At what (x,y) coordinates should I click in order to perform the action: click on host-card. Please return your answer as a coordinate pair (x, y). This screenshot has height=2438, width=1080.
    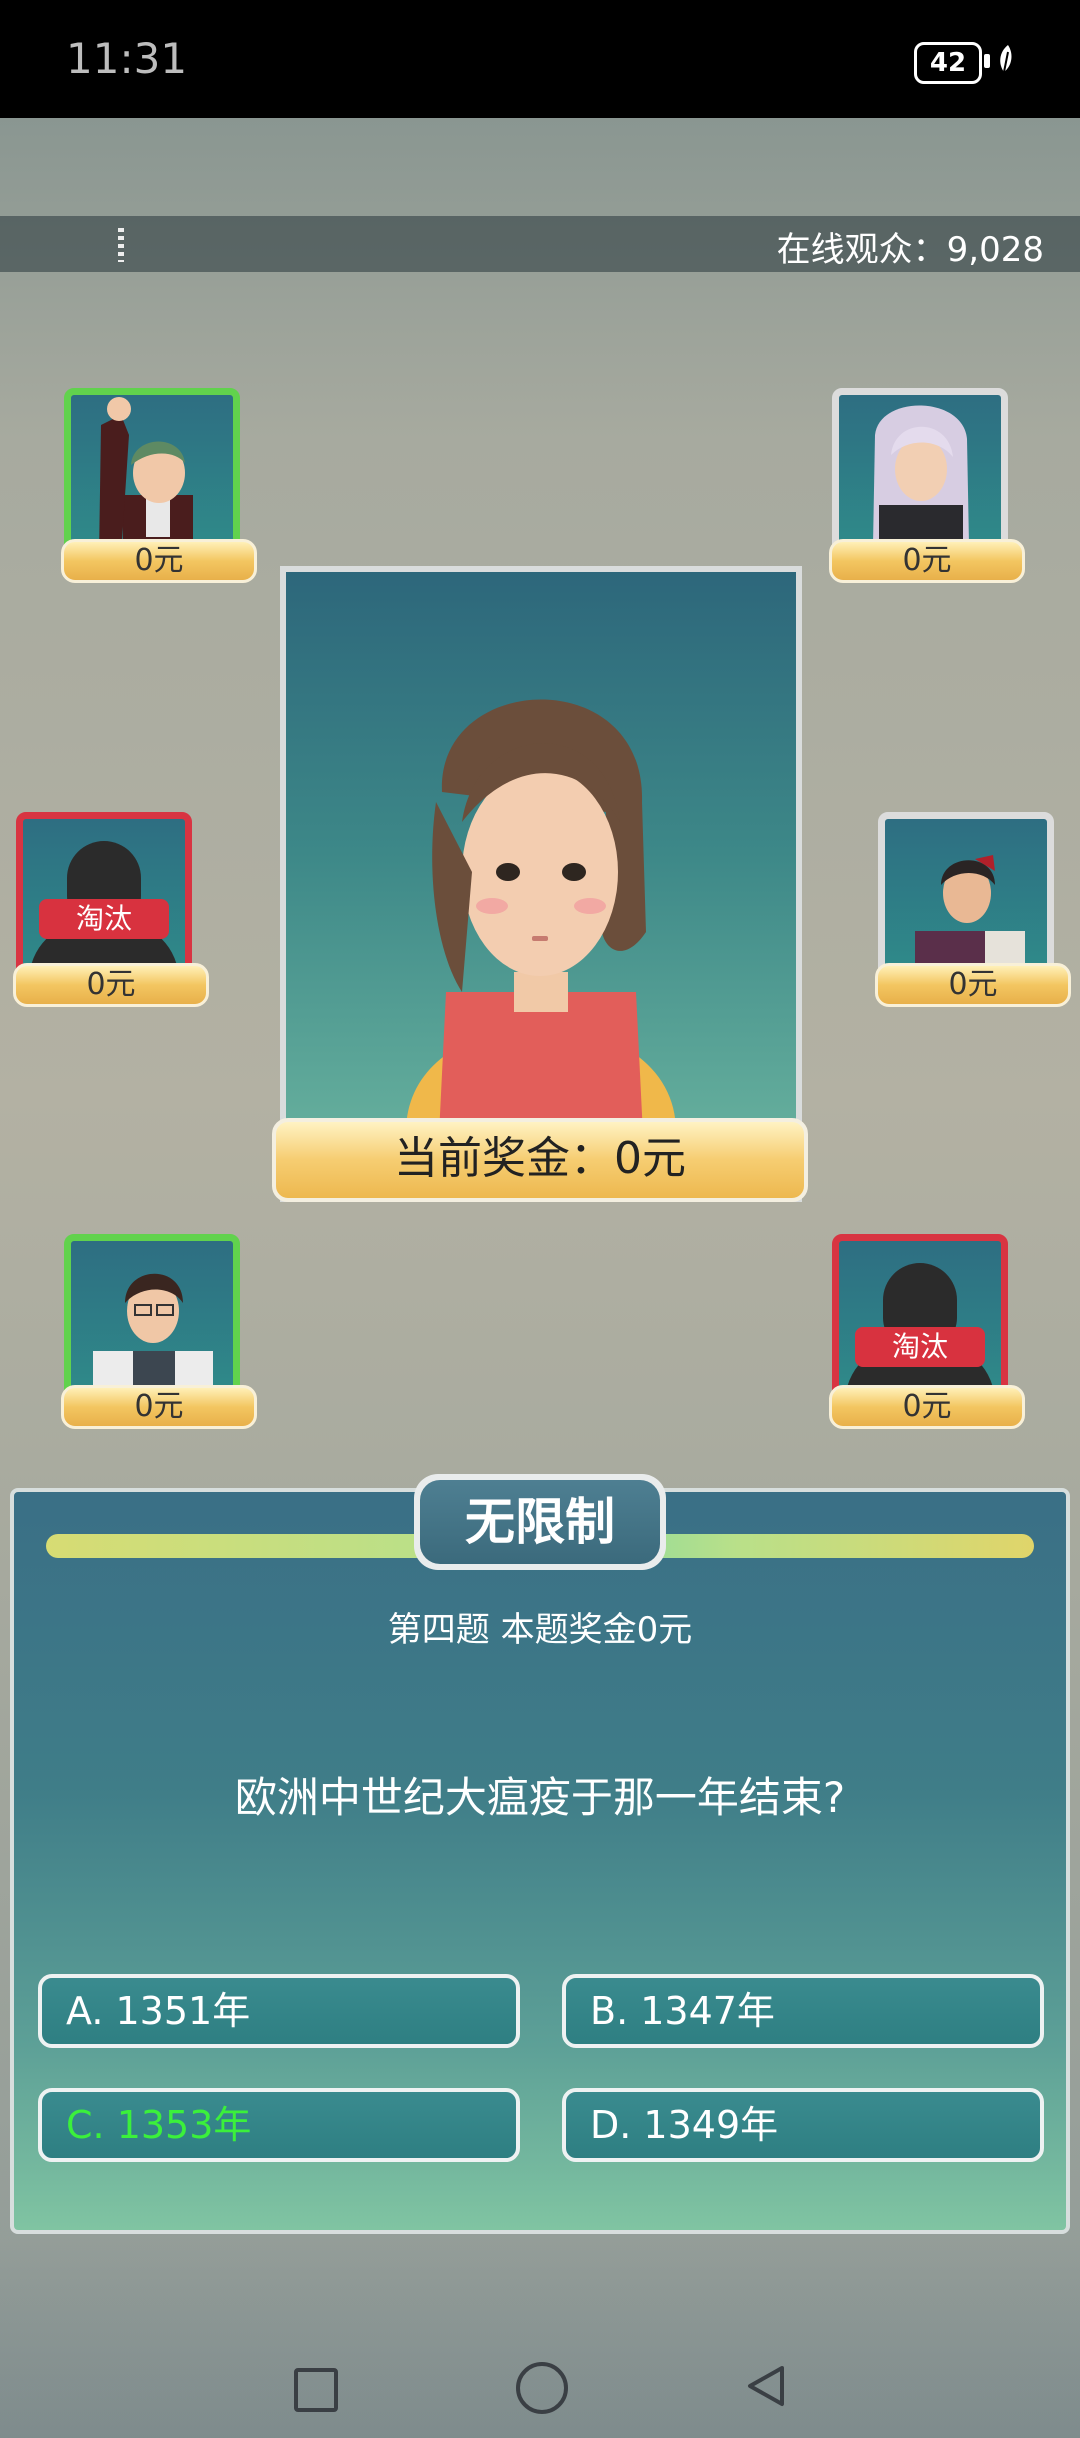
    Looking at the image, I should click on (541, 884).